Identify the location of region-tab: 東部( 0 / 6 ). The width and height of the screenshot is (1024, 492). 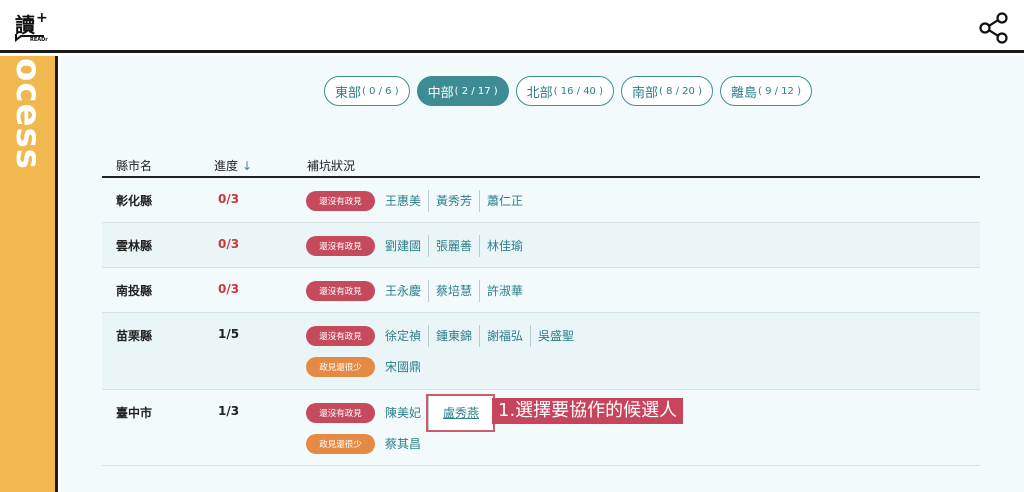
(367, 91).